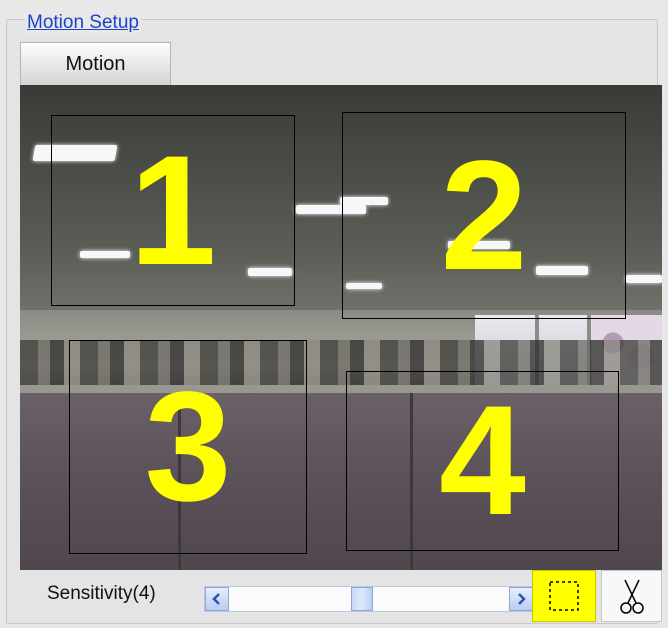 This screenshot has width=668, height=628. I want to click on scissors-icon, so click(631, 596).